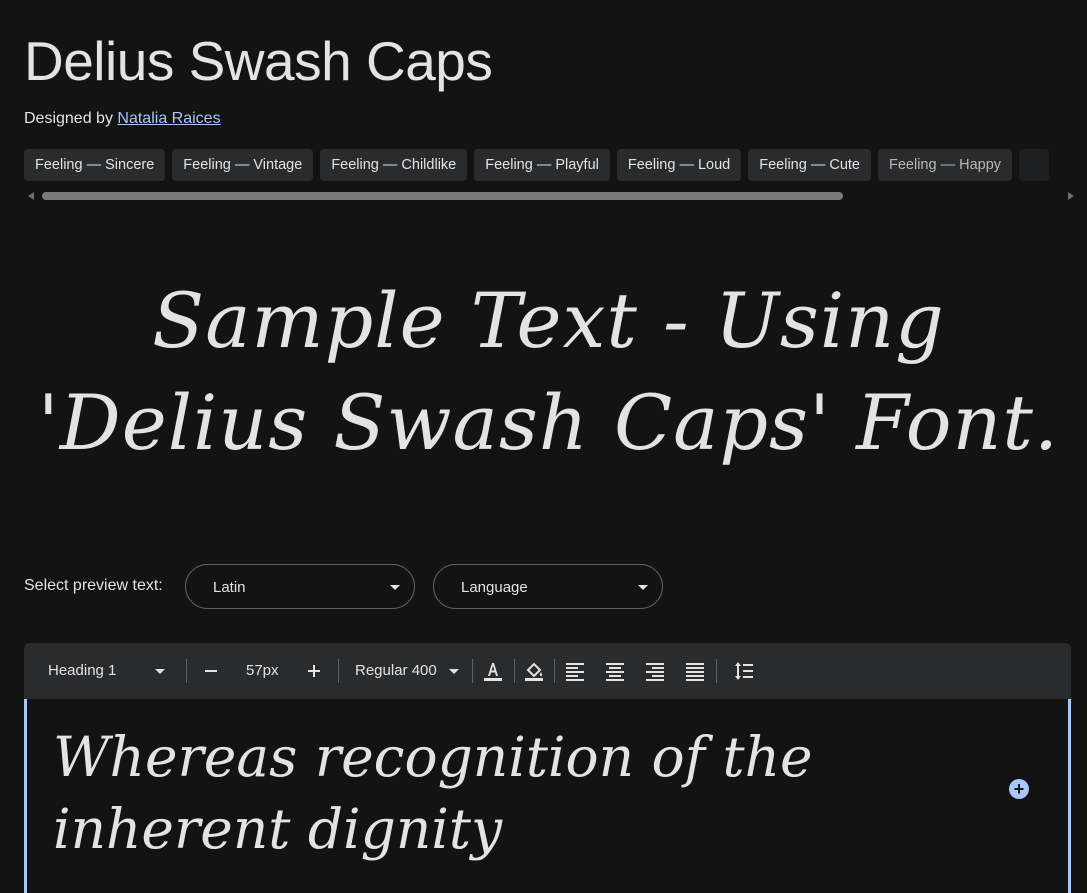  I want to click on align-left-icon, so click(575, 671).